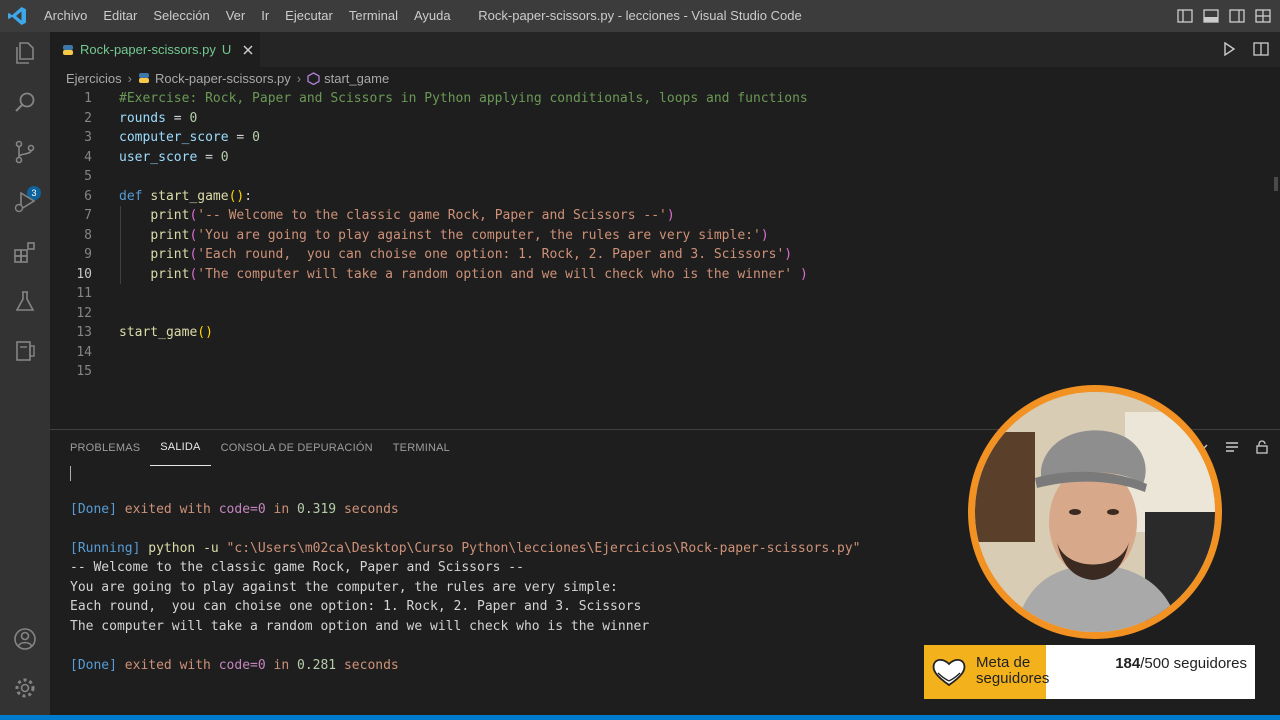  I want to click on code-line: 12, so click(660, 314).